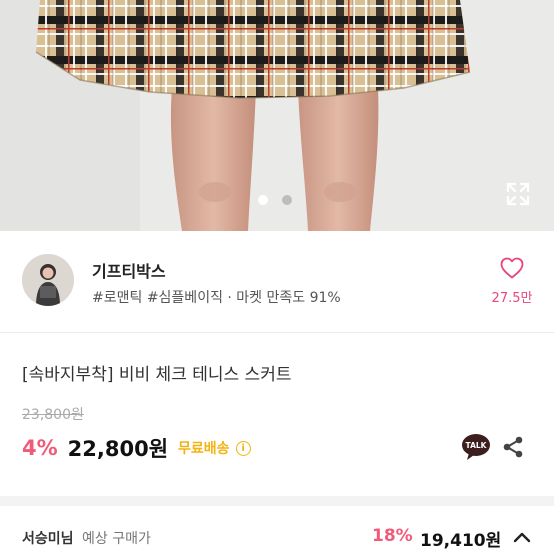  Describe the element at coordinates (512, 298) in the screenshot. I see `like-count: 27.5만` at that location.